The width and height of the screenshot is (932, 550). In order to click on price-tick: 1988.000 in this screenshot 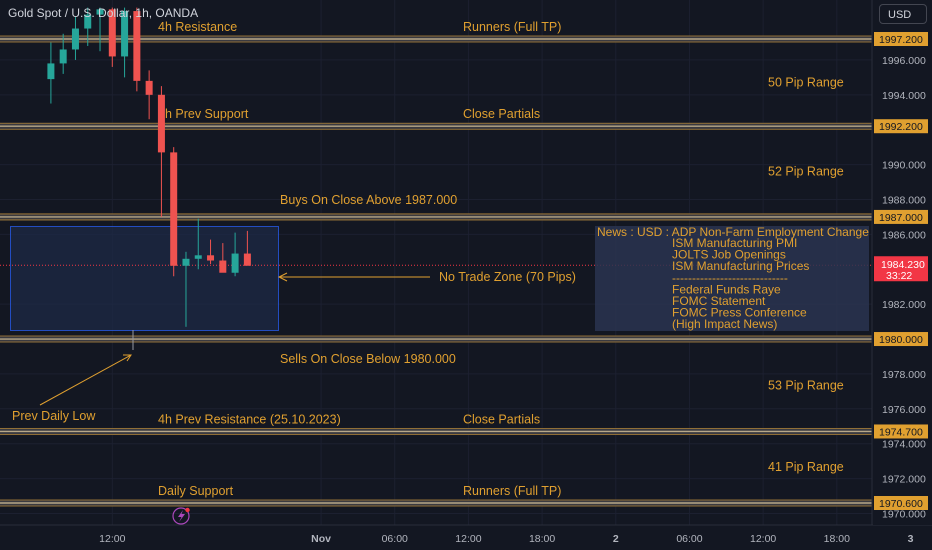, I will do `click(904, 200)`.